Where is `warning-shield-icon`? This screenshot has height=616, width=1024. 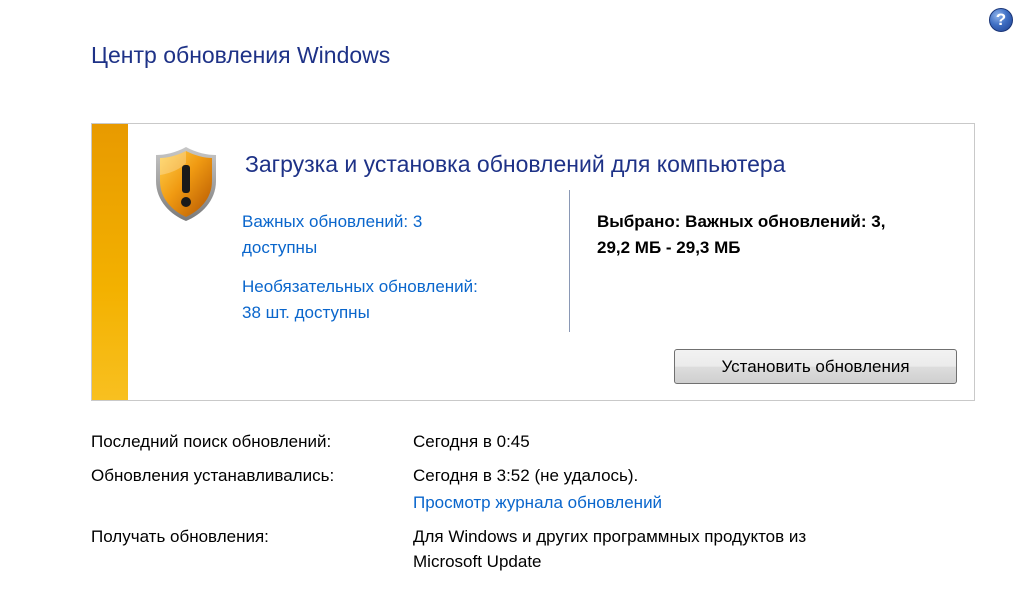 warning-shield-icon is located at coordinates (186, 184).